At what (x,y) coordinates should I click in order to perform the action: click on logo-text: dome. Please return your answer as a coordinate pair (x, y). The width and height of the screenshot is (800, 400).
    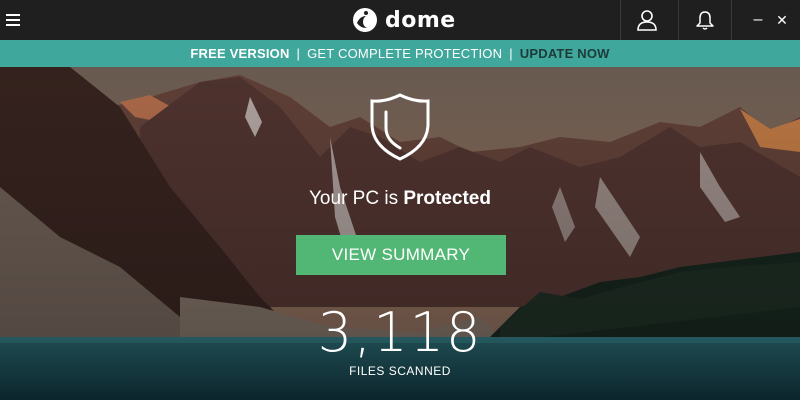
    Looking at the image, I should click on (420, 20).